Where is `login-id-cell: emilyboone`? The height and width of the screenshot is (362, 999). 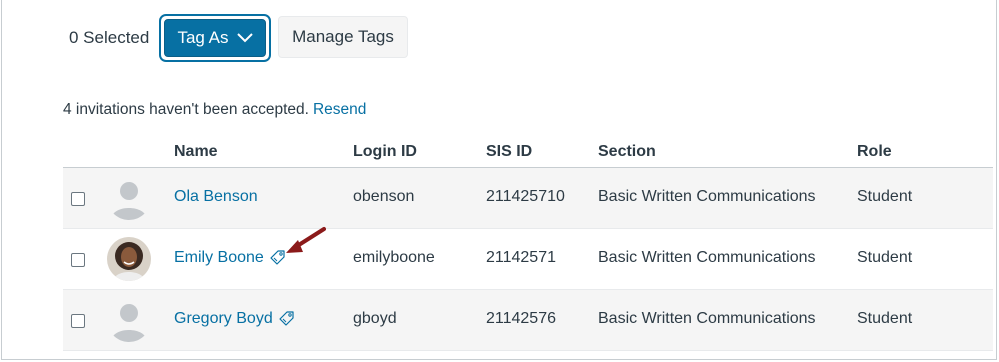
login-id-cell: emilyboone is located at coordinates (394, 257).